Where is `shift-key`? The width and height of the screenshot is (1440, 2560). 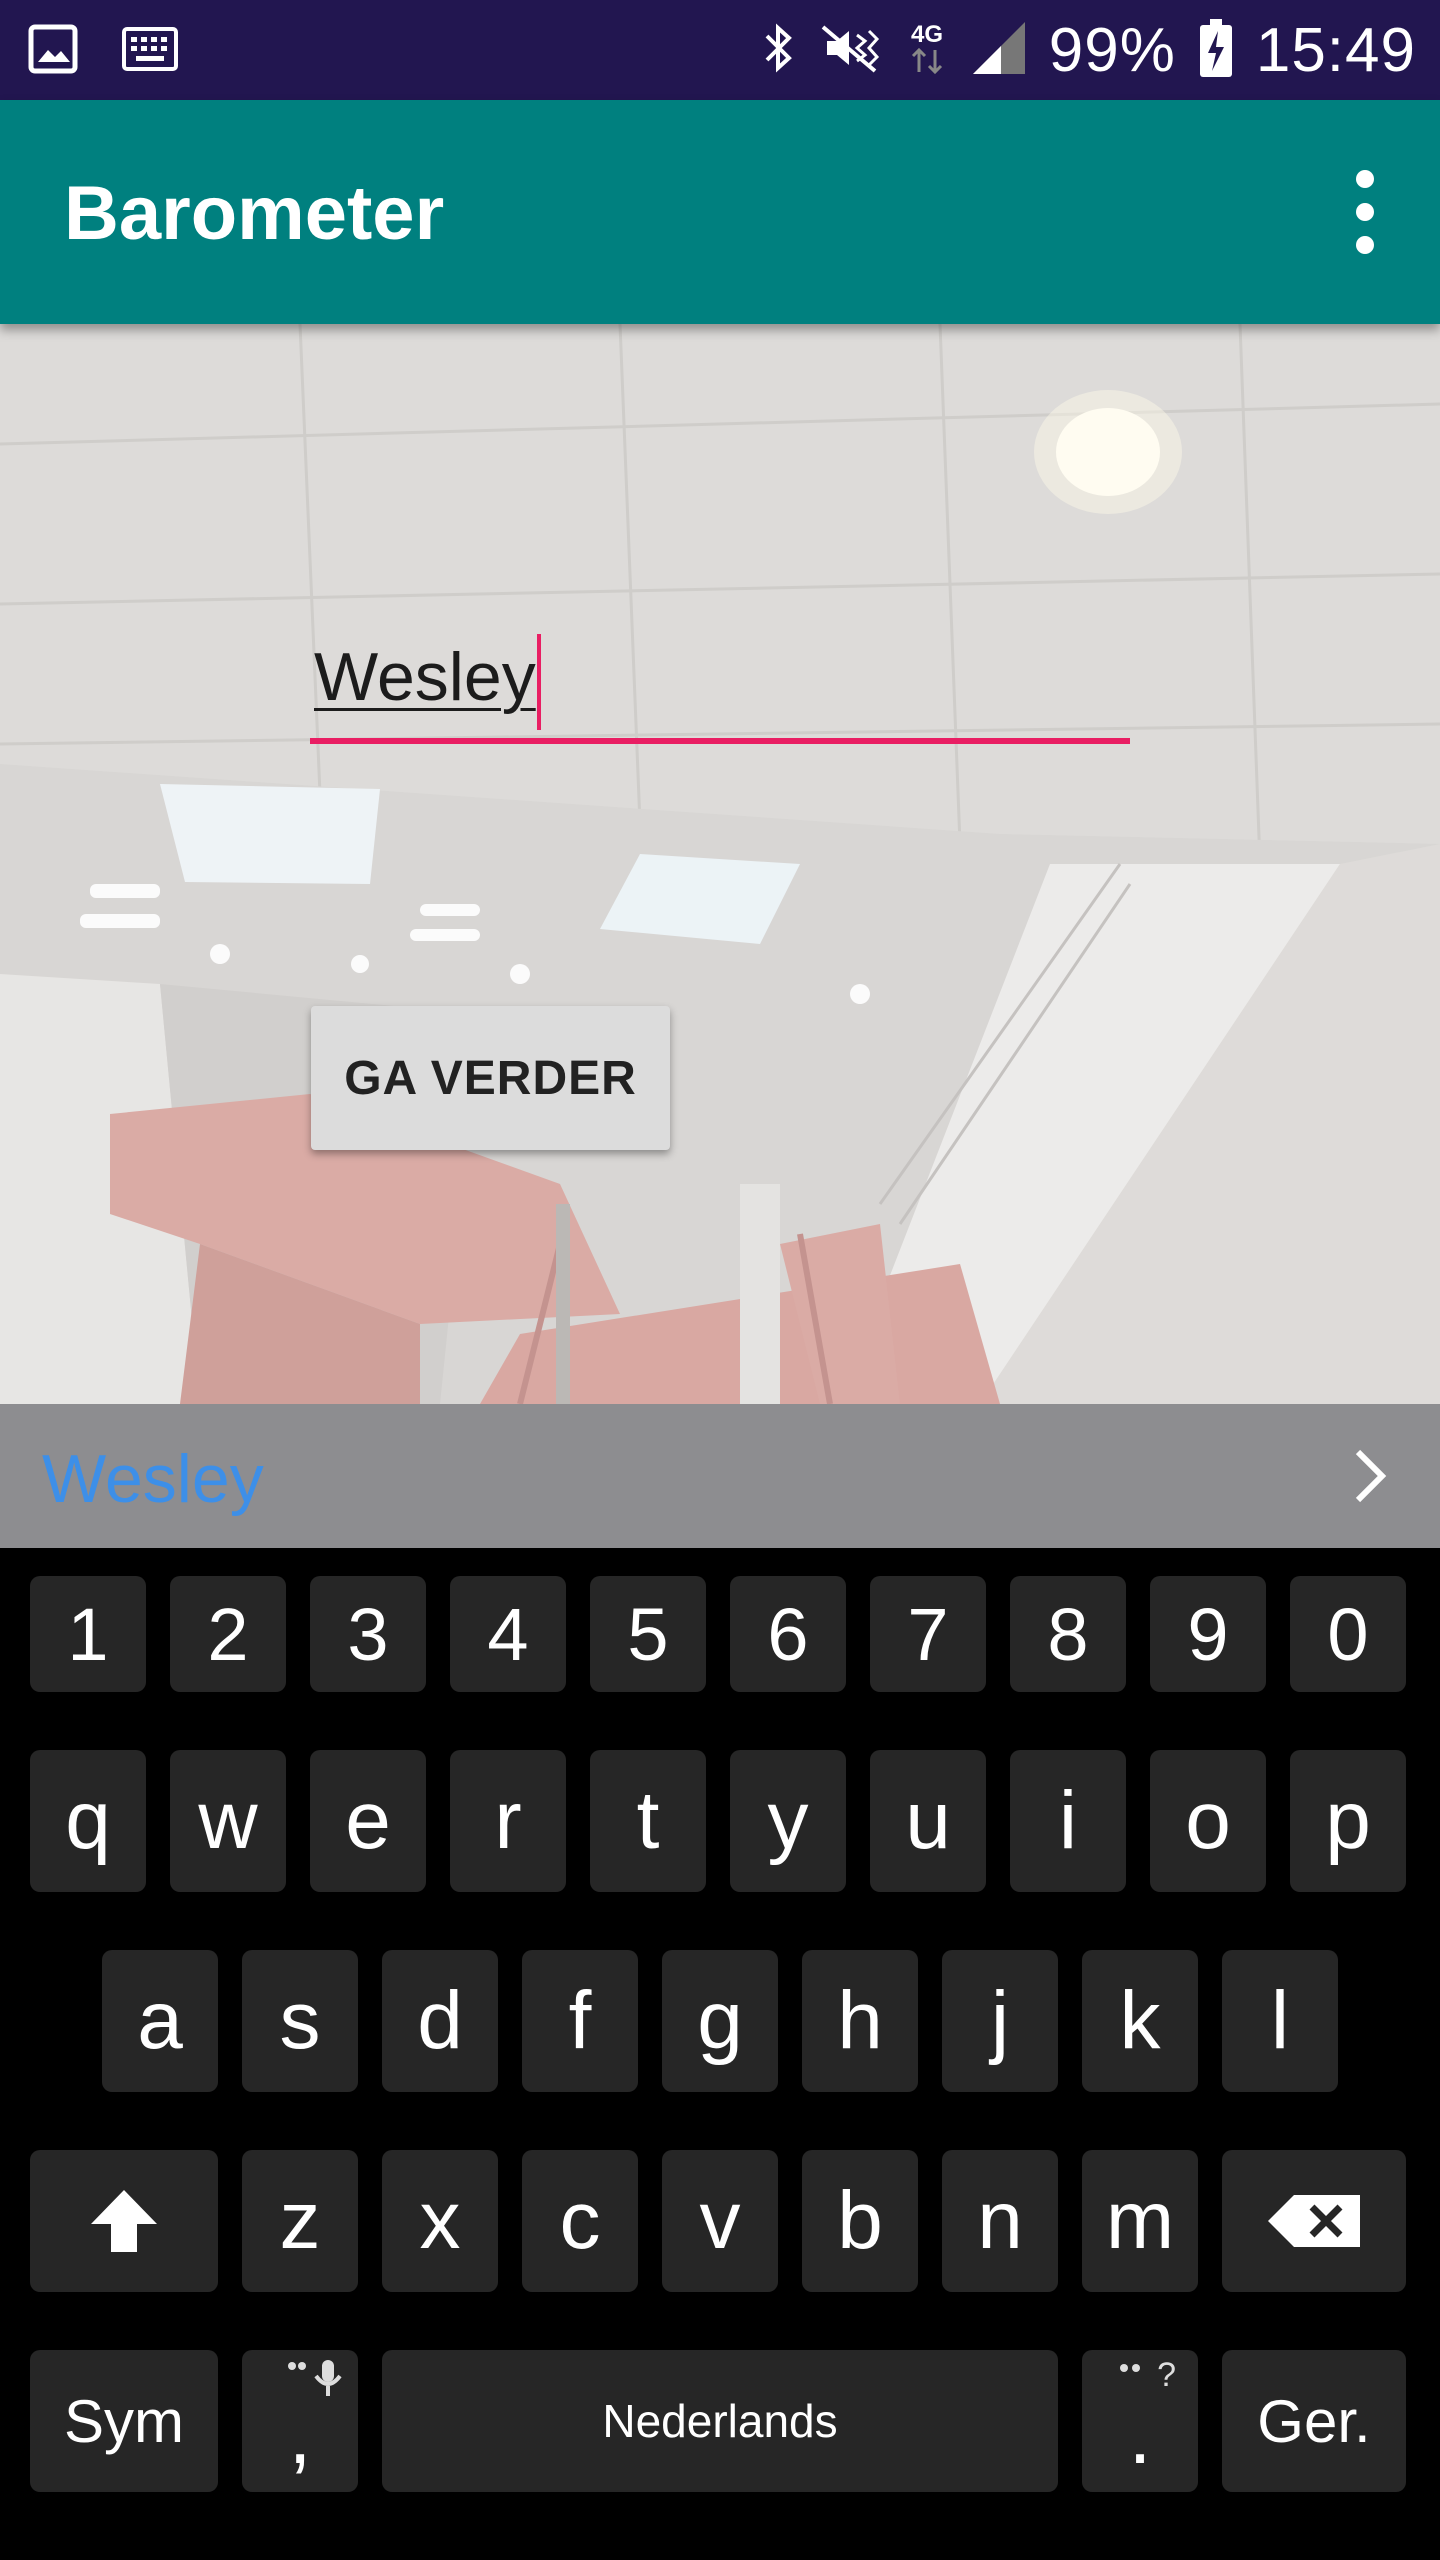
shift-key is located at coordinates (124, 2221).